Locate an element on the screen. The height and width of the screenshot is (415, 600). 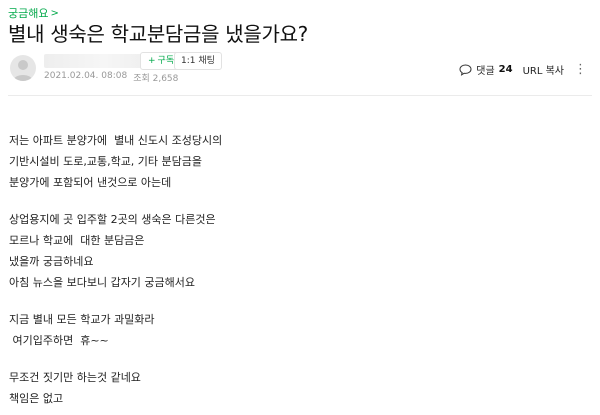
body-line: 냈을까 궁금하네요 is located at coordinates (51, 261).